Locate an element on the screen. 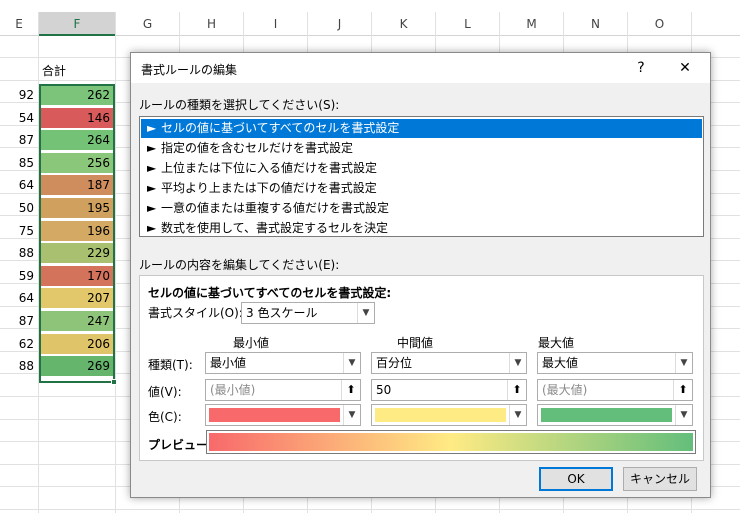 This screenshot has width=740, height=513. max-type-select: 最大値 ▼ is located at coordinates (615, 363).